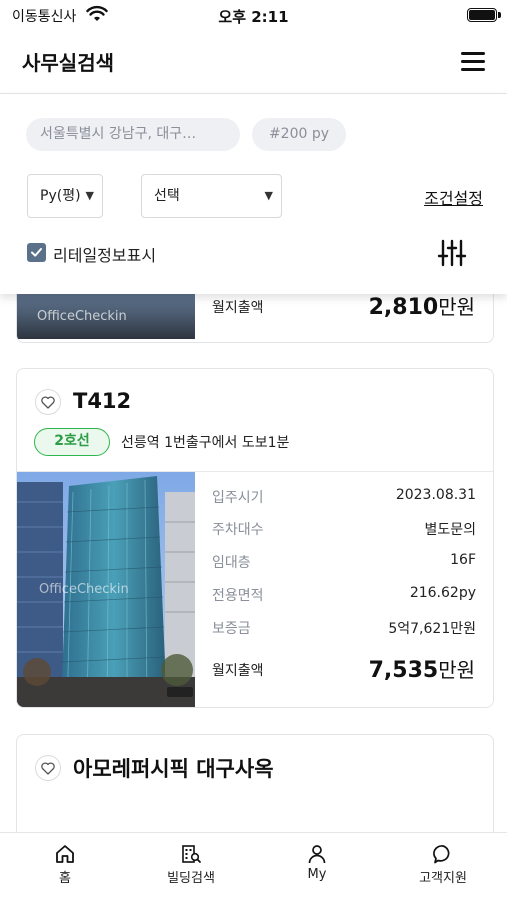  I want to click on nav-building-search: 빌딩검색, so click(191, 864).